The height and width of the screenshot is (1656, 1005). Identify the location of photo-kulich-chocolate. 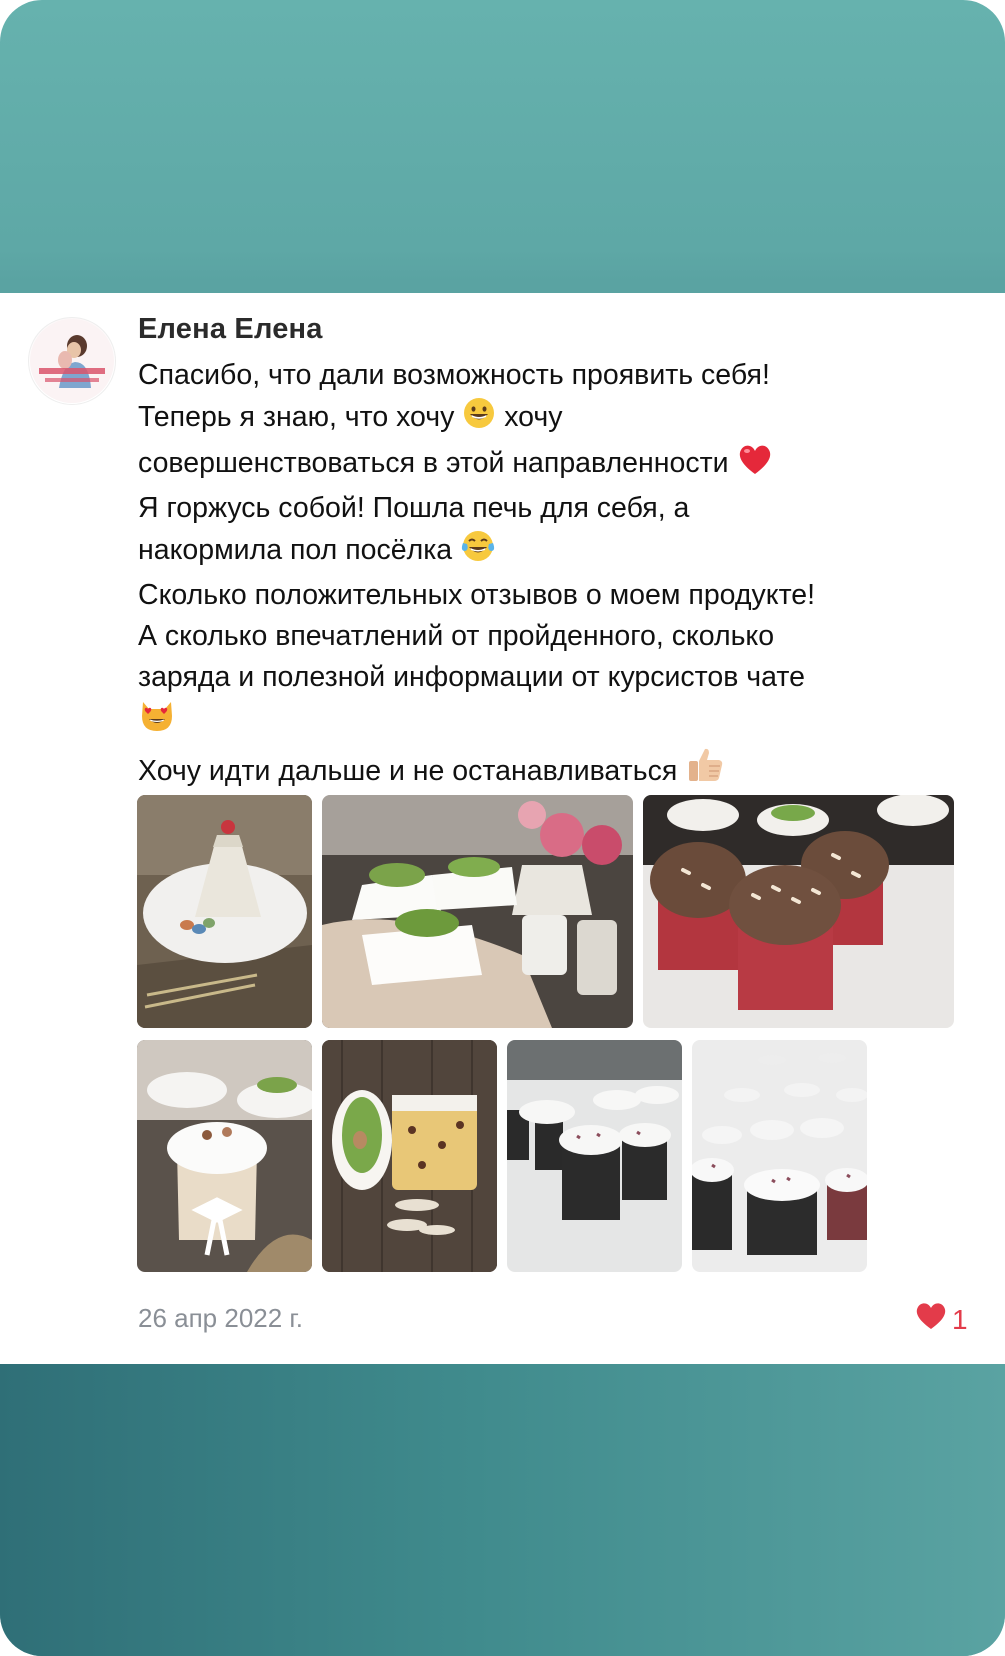
(798, 911).